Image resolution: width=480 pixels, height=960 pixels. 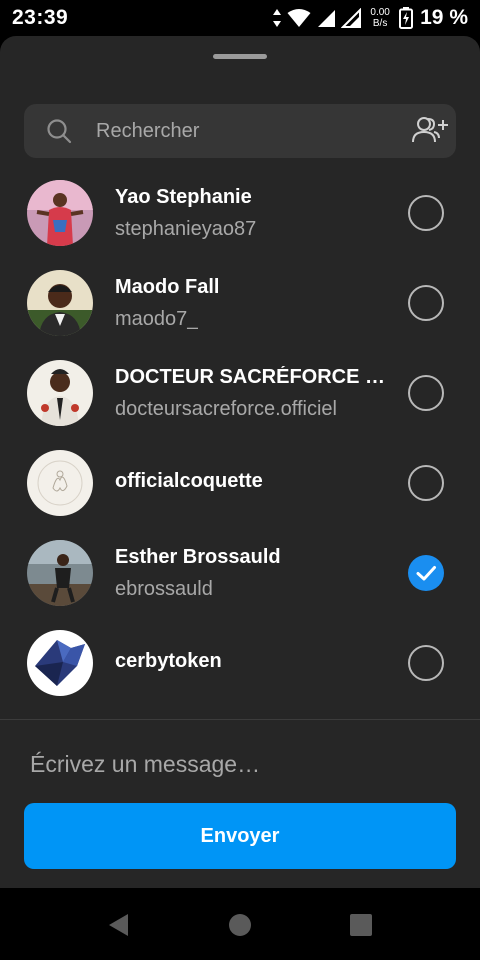 What do you see at coordinates (240, 573) in the screenshot?
I see `contact-row: Esther Brossauld ebrossauld` at bounding box center [240, 573].